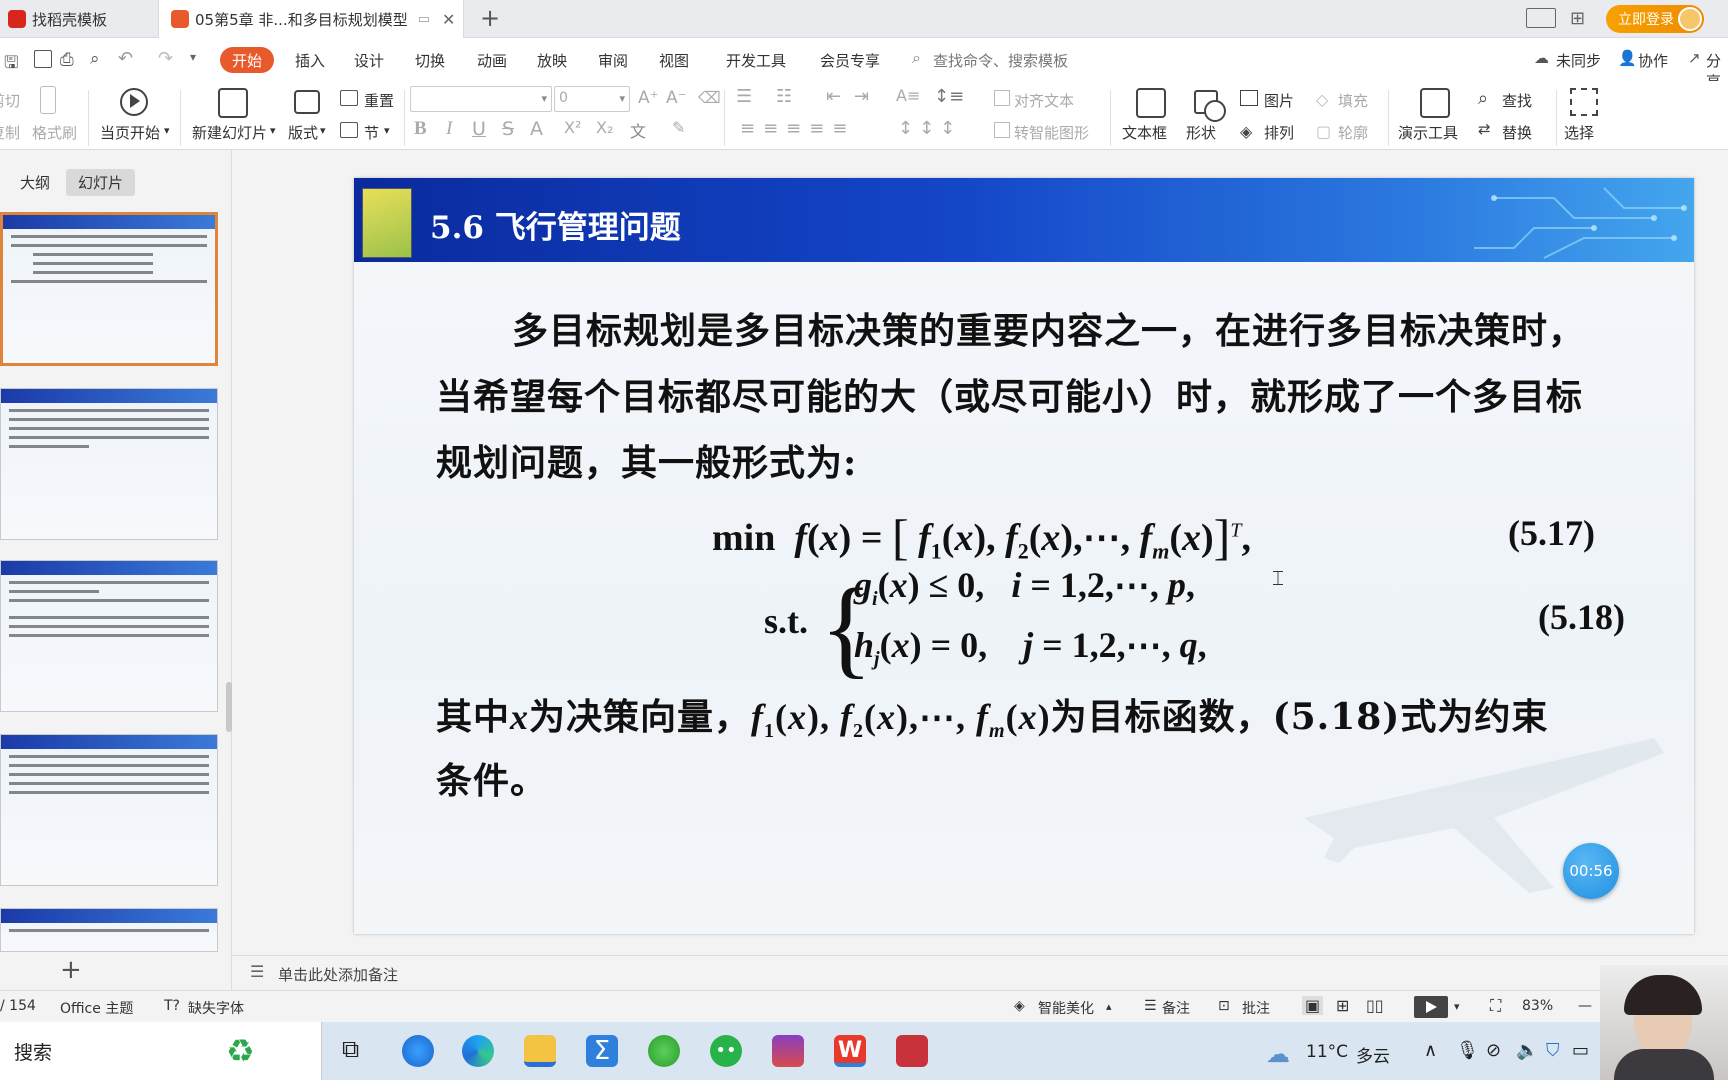  I want to click on picture-button: 图片, so click(1279, 100).